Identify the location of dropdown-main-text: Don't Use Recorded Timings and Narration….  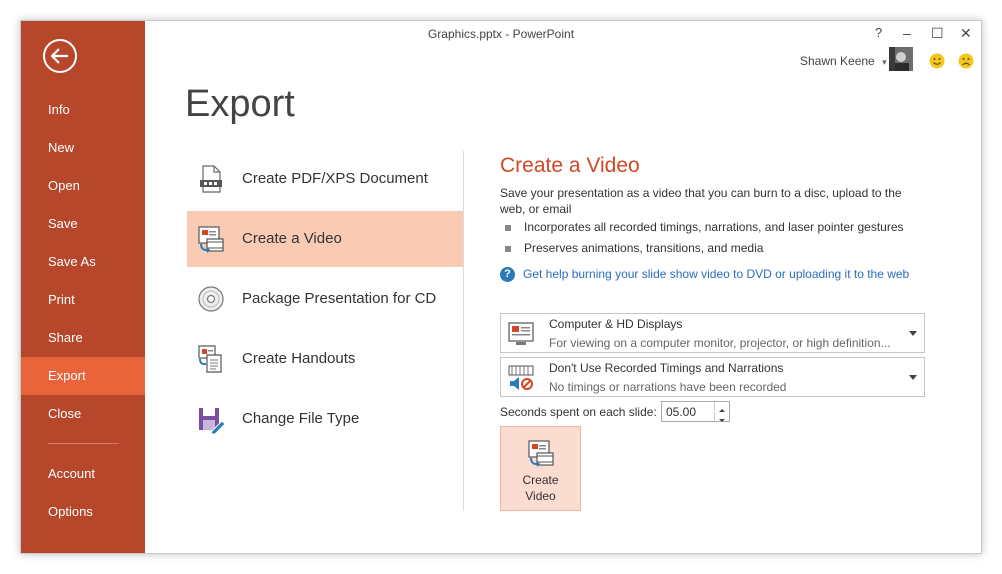
(666, 368).